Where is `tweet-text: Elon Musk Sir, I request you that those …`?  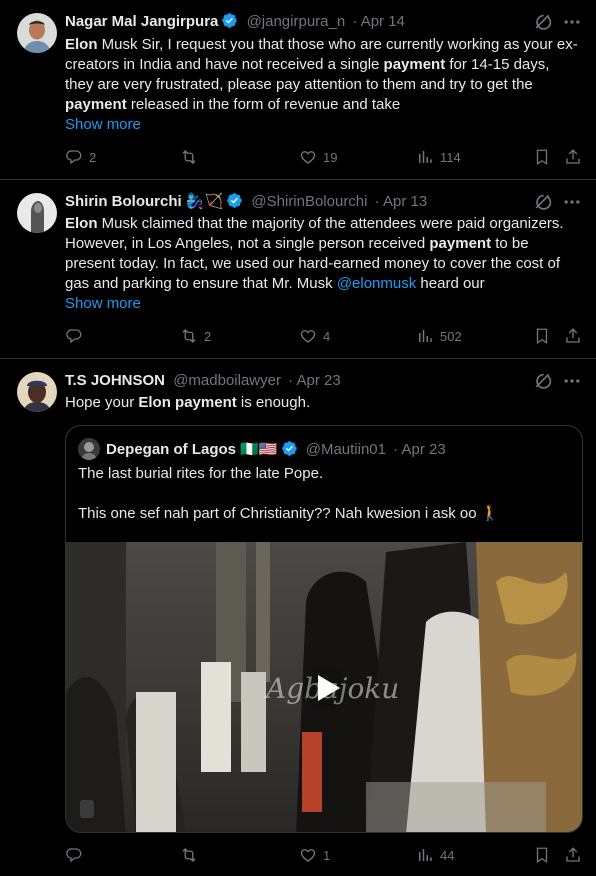 tweet-text: Elon Musk Sir, I request you that those … is located at coordinates (322, 75).